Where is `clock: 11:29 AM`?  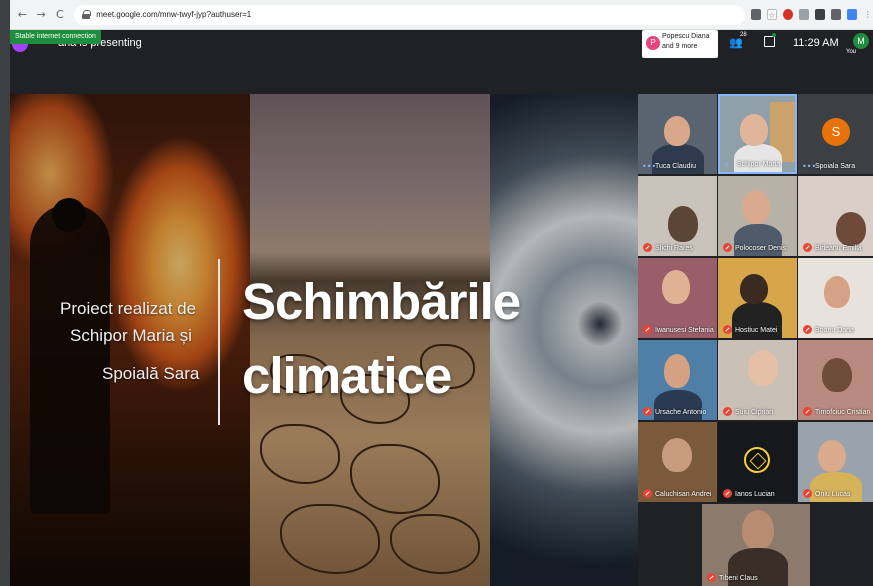 clock: 11:29 AM is located at coordinates (816, 43).